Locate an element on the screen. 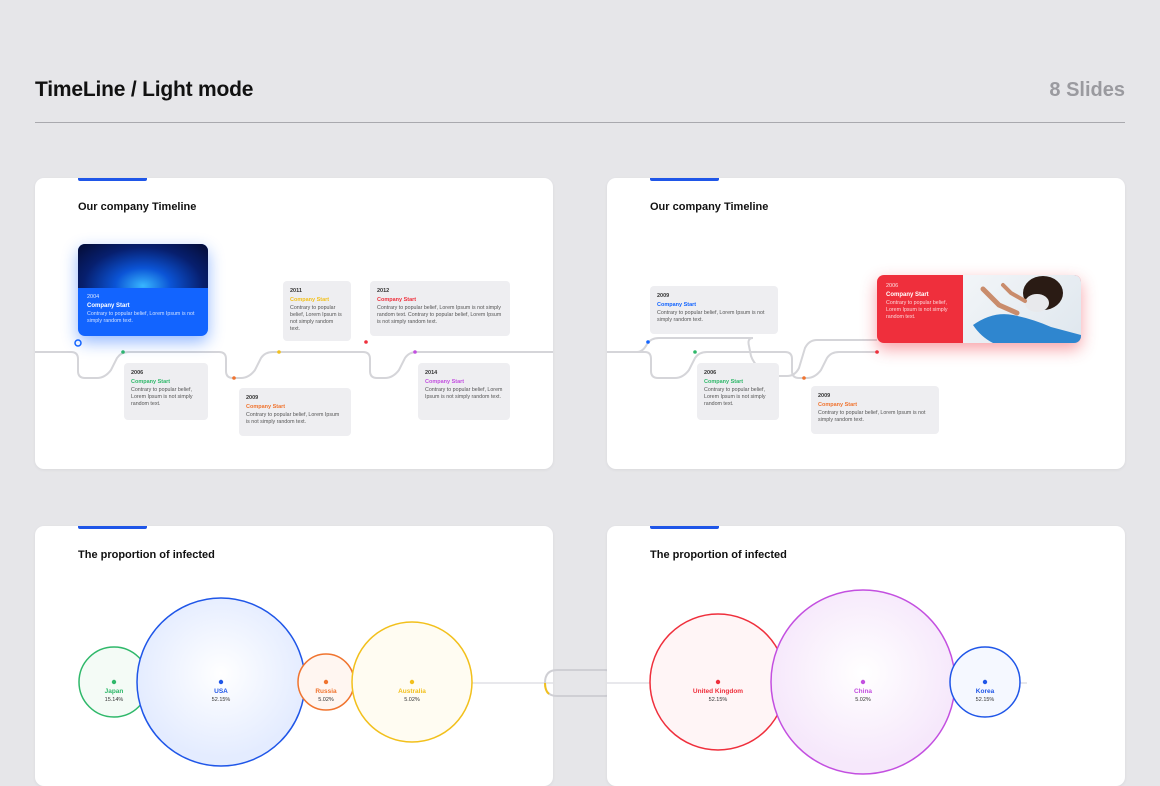  bubble-russia: Russia 5.02% is located at coordinates (326, 695).